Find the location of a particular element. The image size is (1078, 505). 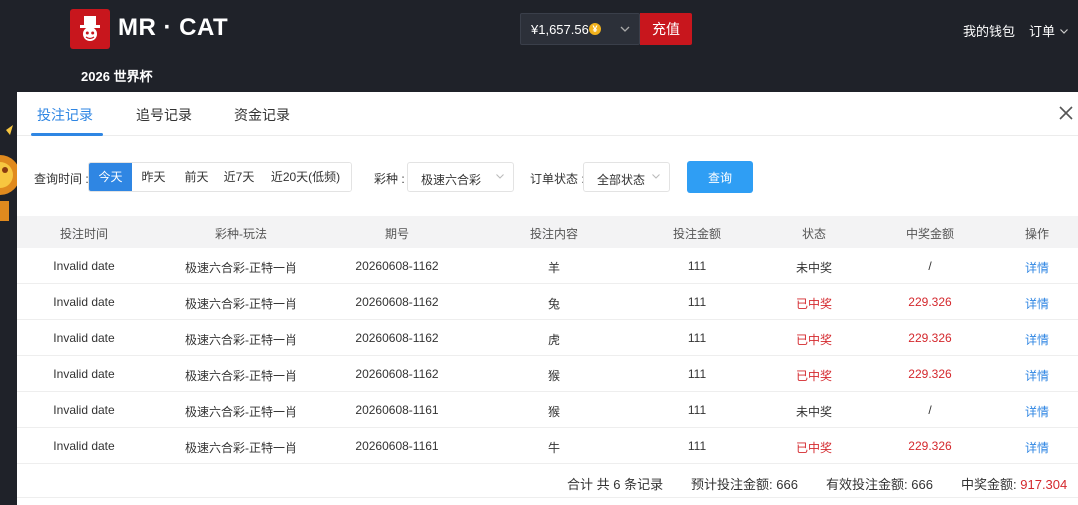

status-filter-label: 订单状态 : is located at coordinates (557, 179).